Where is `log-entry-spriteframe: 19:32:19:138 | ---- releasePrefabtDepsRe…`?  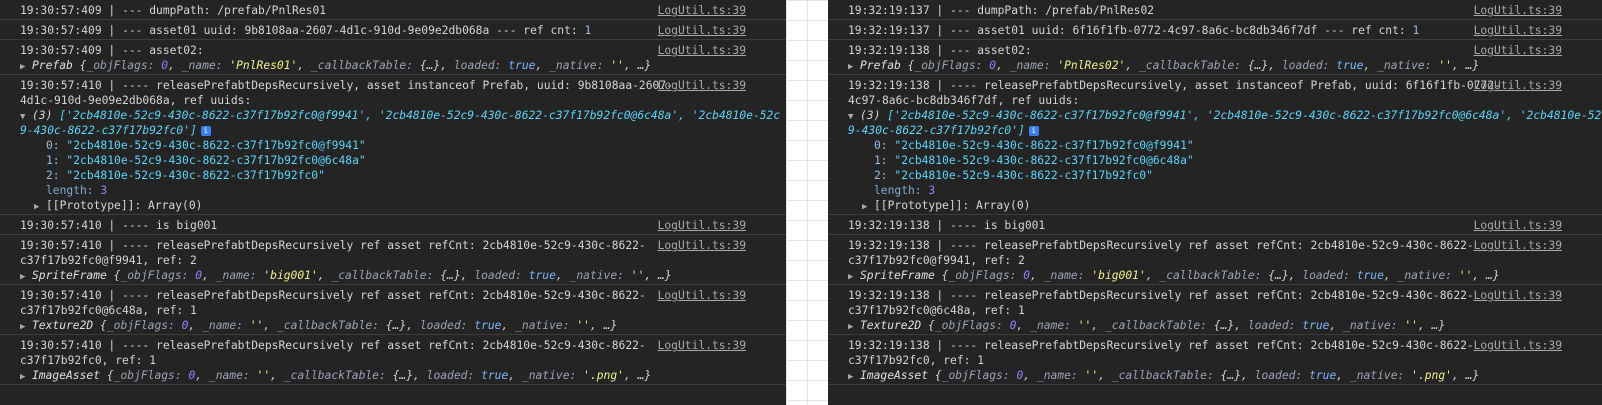 log-entry-spriteframe: 19:32:19:138 | ---- releasePrefabtDepsRe… is located at coordinates (1215, 260).